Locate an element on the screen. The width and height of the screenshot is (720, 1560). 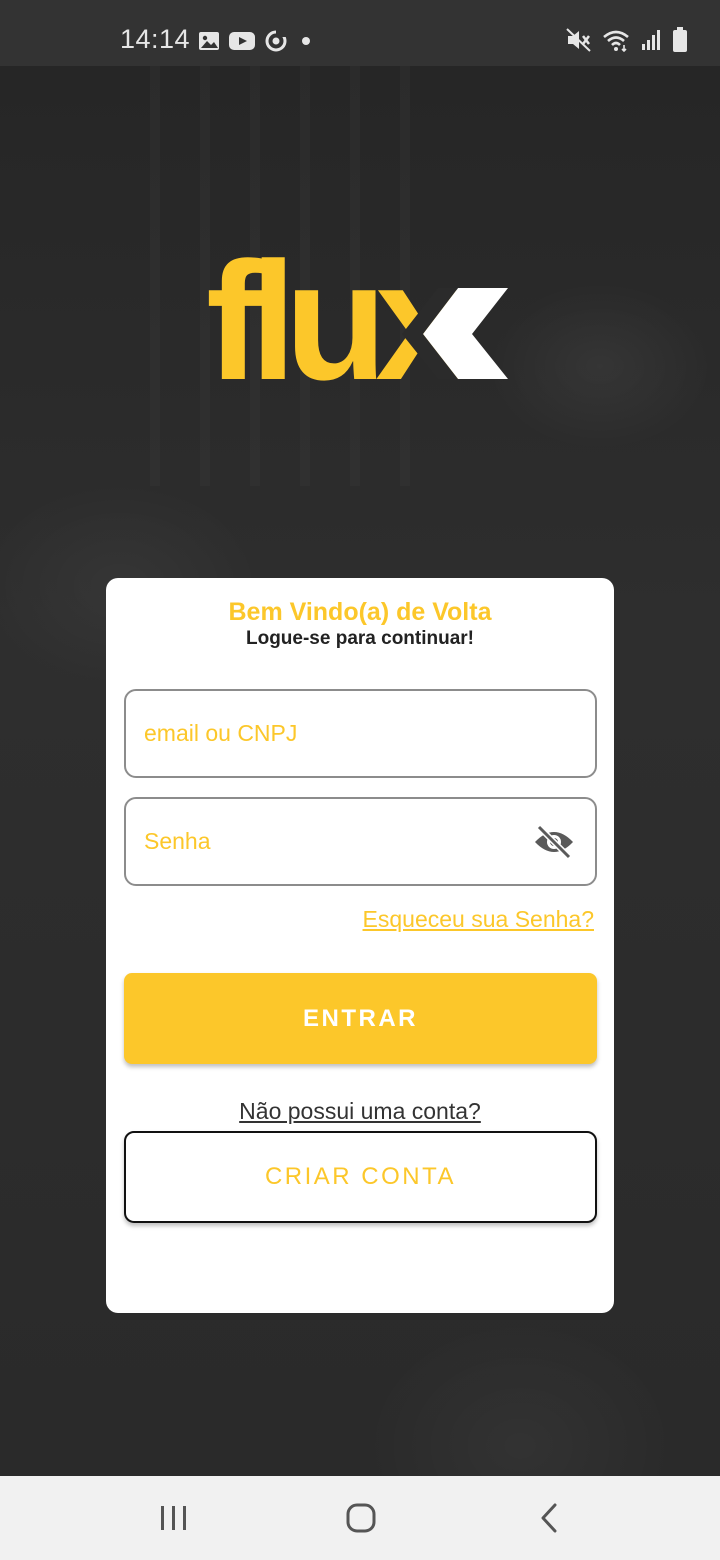
status-notification-icons is located at coordinates (256, 41).